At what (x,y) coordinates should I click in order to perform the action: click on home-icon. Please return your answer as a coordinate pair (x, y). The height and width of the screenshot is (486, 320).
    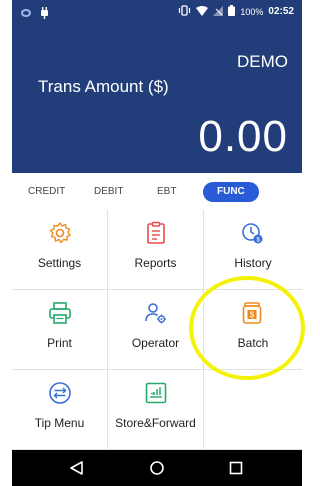
    Looking at the image, I should click on (157, 468).